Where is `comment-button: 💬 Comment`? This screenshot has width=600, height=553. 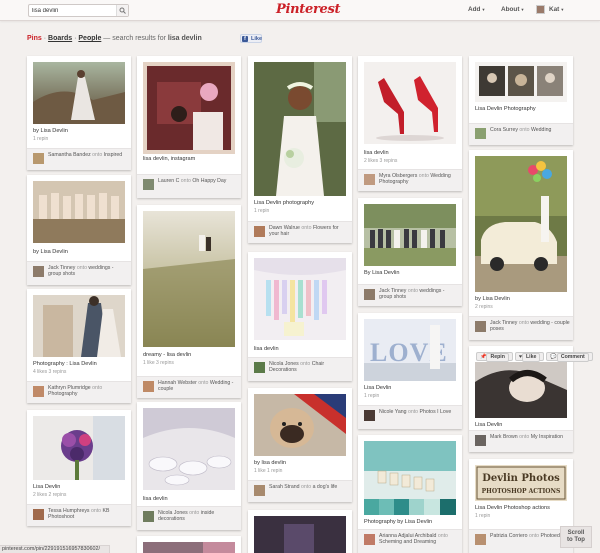 comment-button: 💬 Comment is located at coordinates (569, 357).